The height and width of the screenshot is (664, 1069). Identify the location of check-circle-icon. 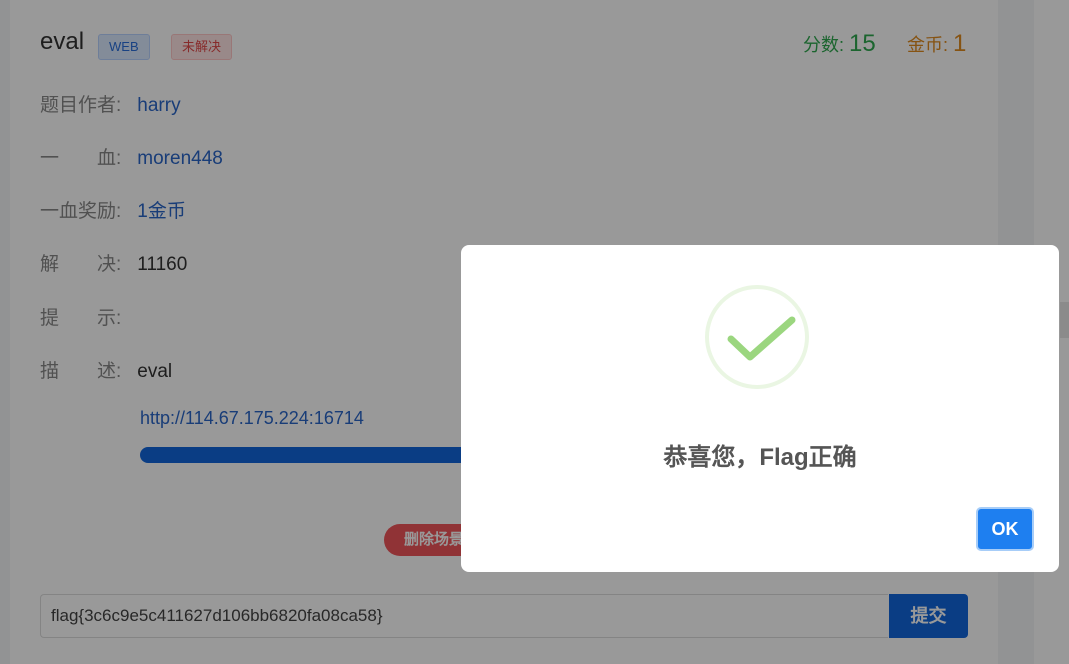
(757, 337).